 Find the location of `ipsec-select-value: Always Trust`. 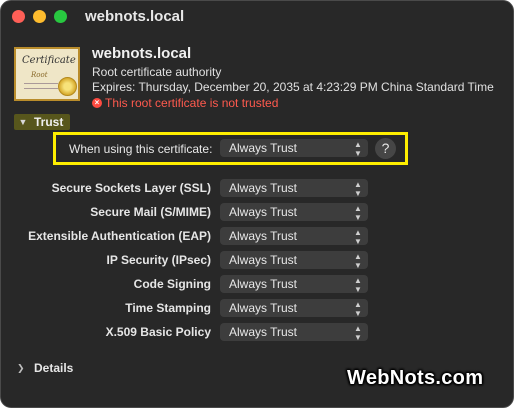

ipsec-select-value: Always Trust is located at coordinates (263, 260).